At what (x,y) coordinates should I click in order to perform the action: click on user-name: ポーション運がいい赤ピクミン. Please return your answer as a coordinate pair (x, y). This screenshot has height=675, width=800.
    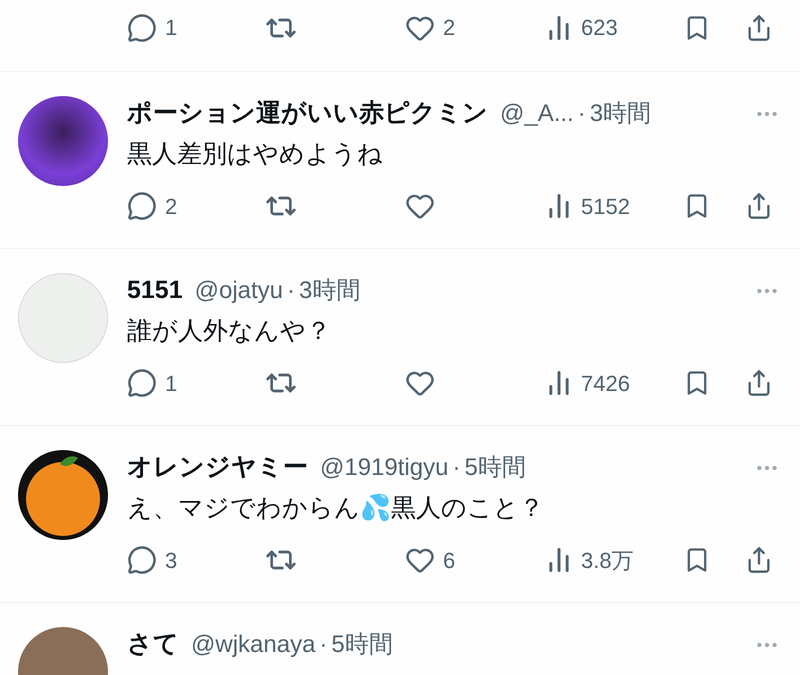
    Looking at the image, I should click on (307, 114).